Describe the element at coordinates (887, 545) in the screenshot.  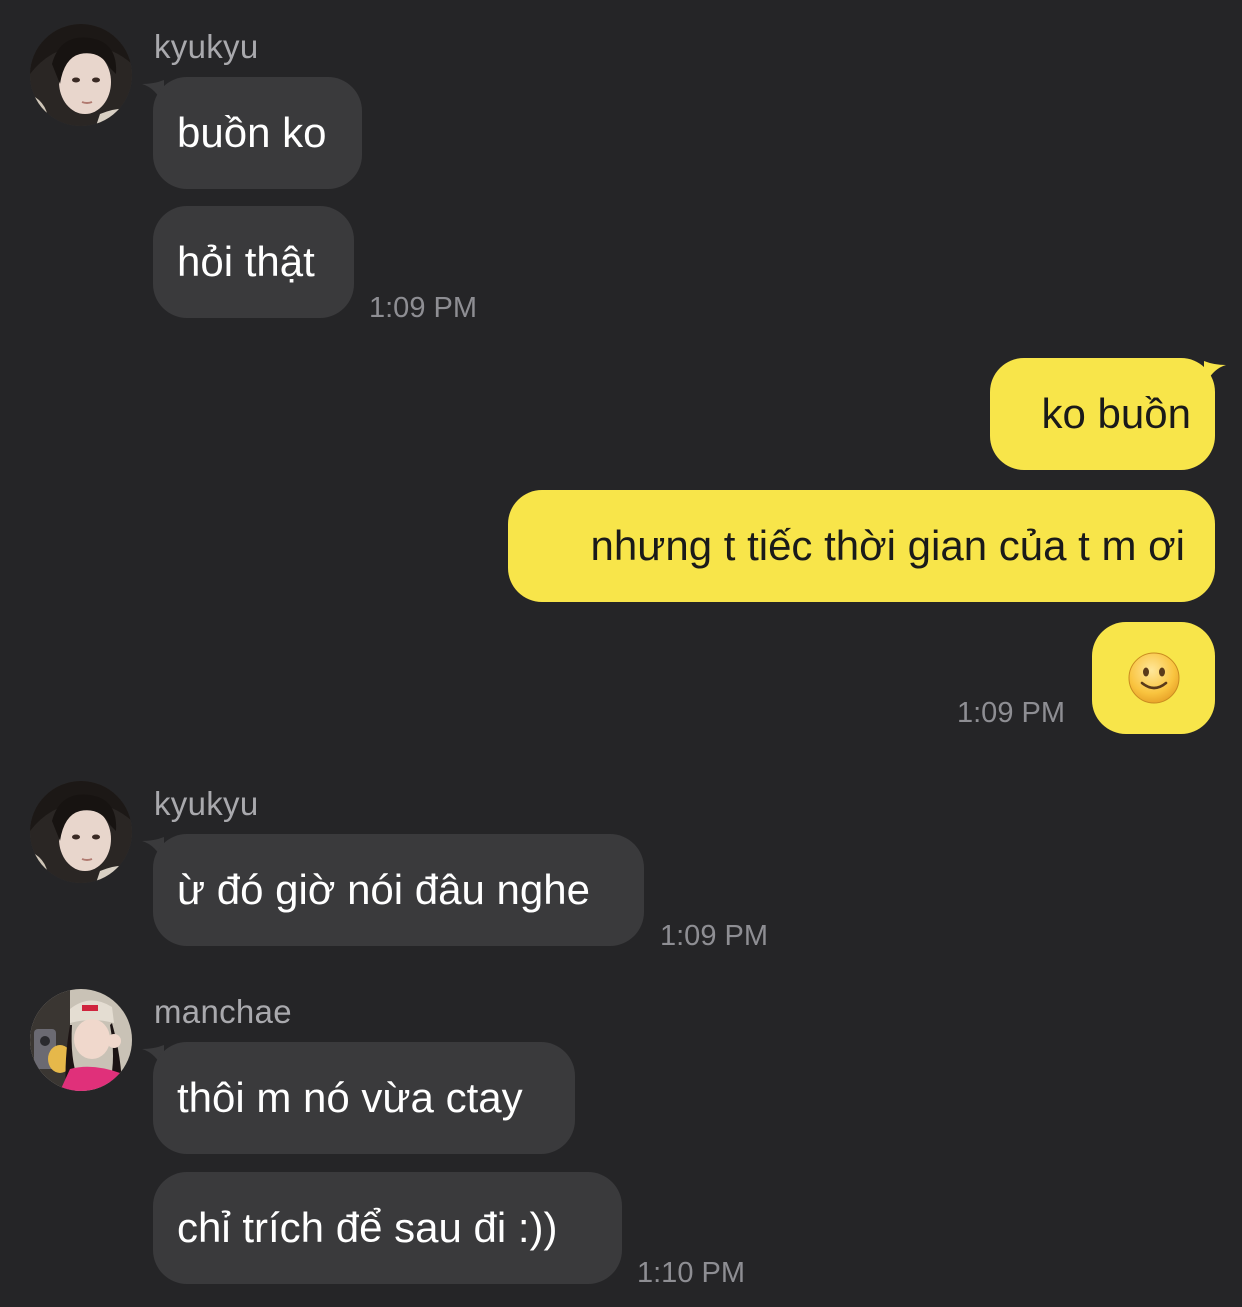
I see `message-text: nhưng t tiếc thời gian của t m ơi` at that location.